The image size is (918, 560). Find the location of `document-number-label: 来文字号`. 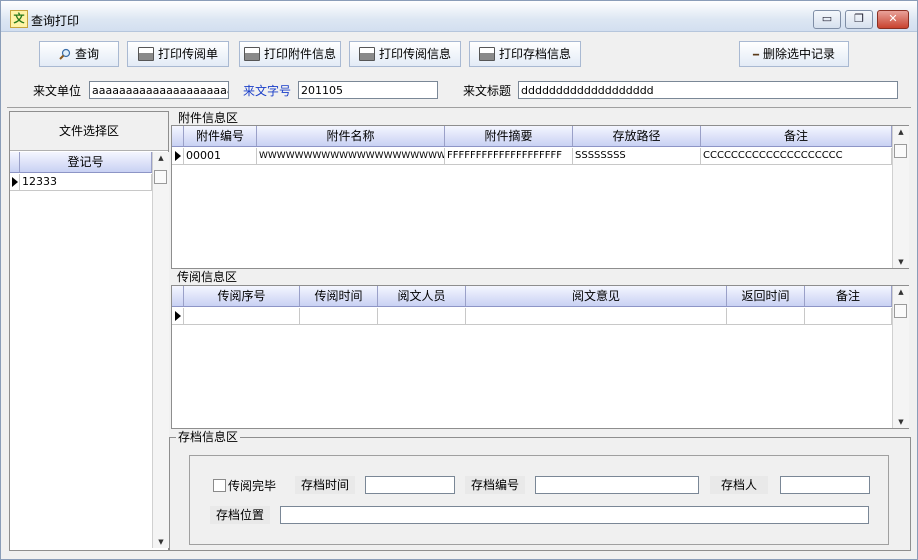

document-number-label: 来文字号 is located at coordinates (267, 91).